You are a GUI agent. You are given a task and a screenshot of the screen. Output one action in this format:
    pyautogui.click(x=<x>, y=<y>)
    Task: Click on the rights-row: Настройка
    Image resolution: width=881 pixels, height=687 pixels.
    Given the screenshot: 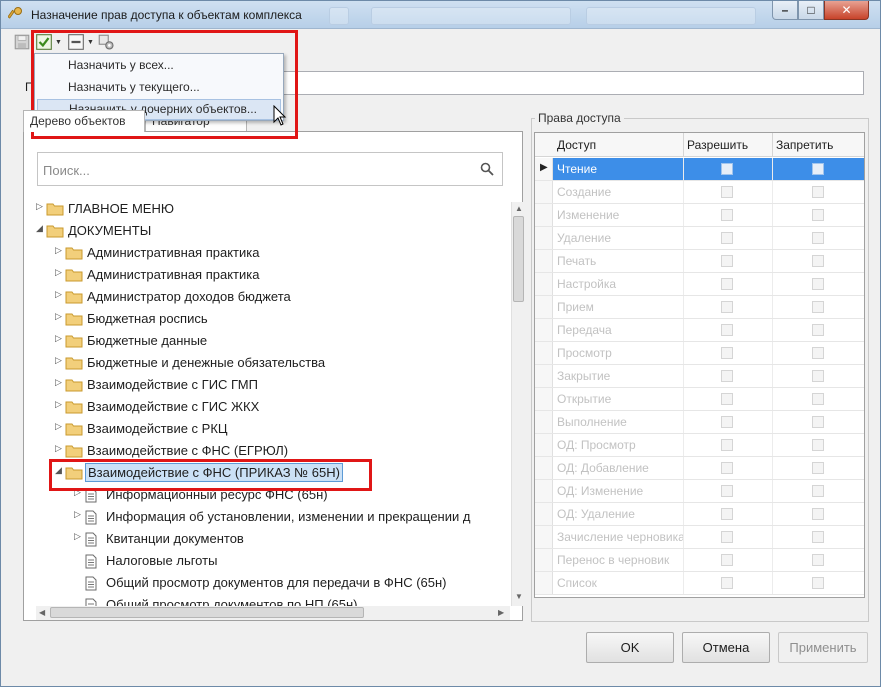 What is the action you would take?
    pyautogui.click(x=699, y=284)
    